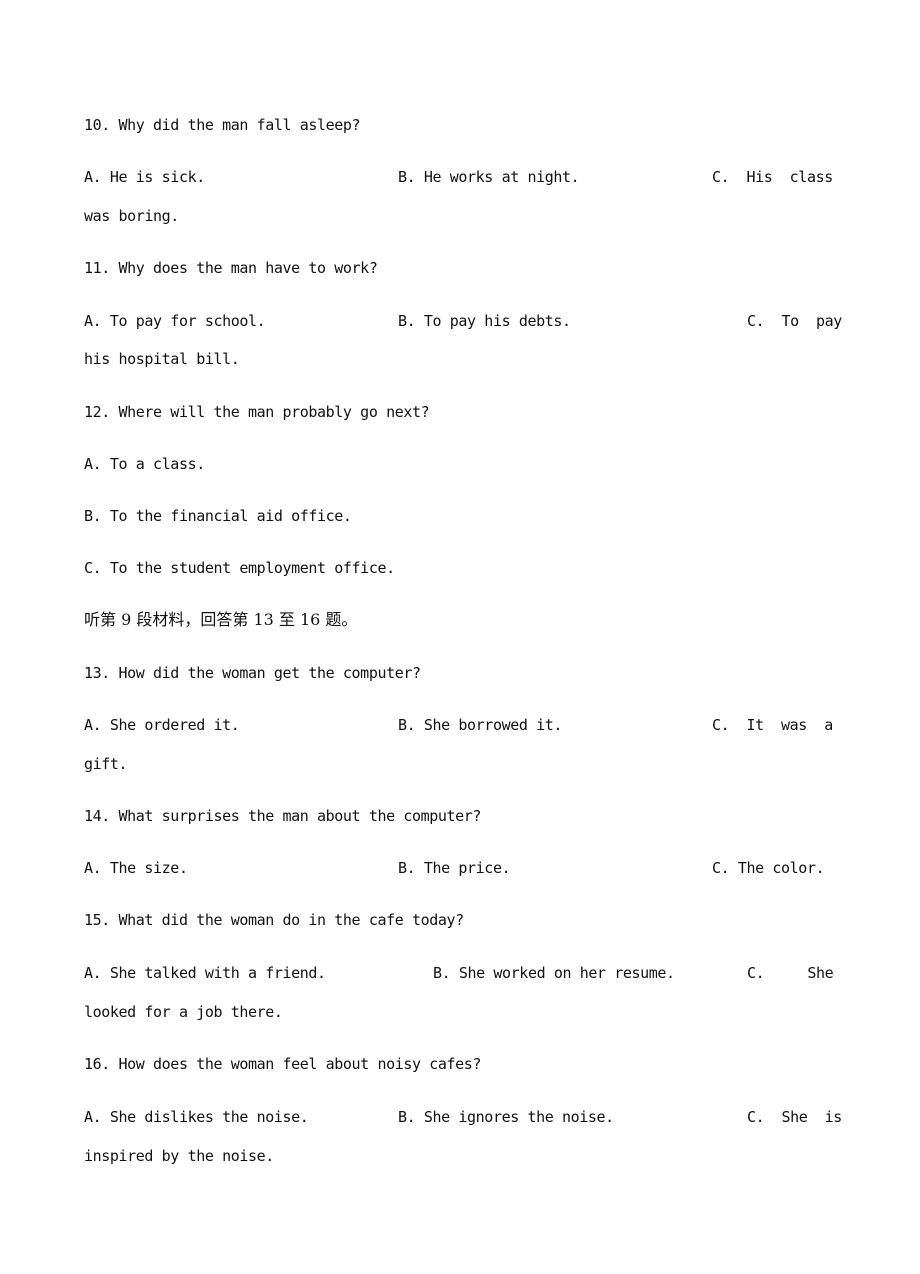 The width and height of the screenshot is (920, 1274). I want to click on option-16-a: A. She dislikes the noise., so click(196, 1117).